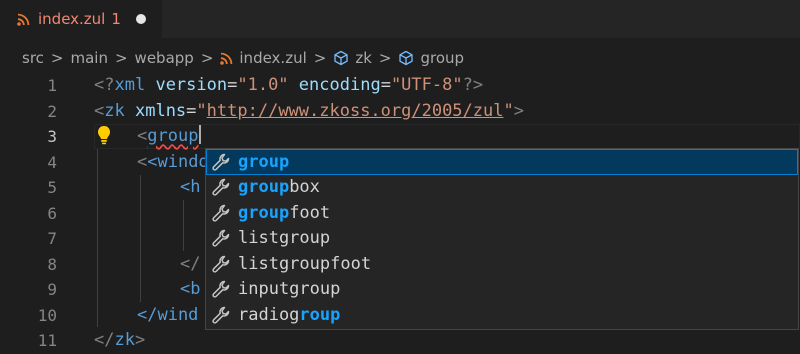  I want to click on suggestion-item: group, so click(502, 162).